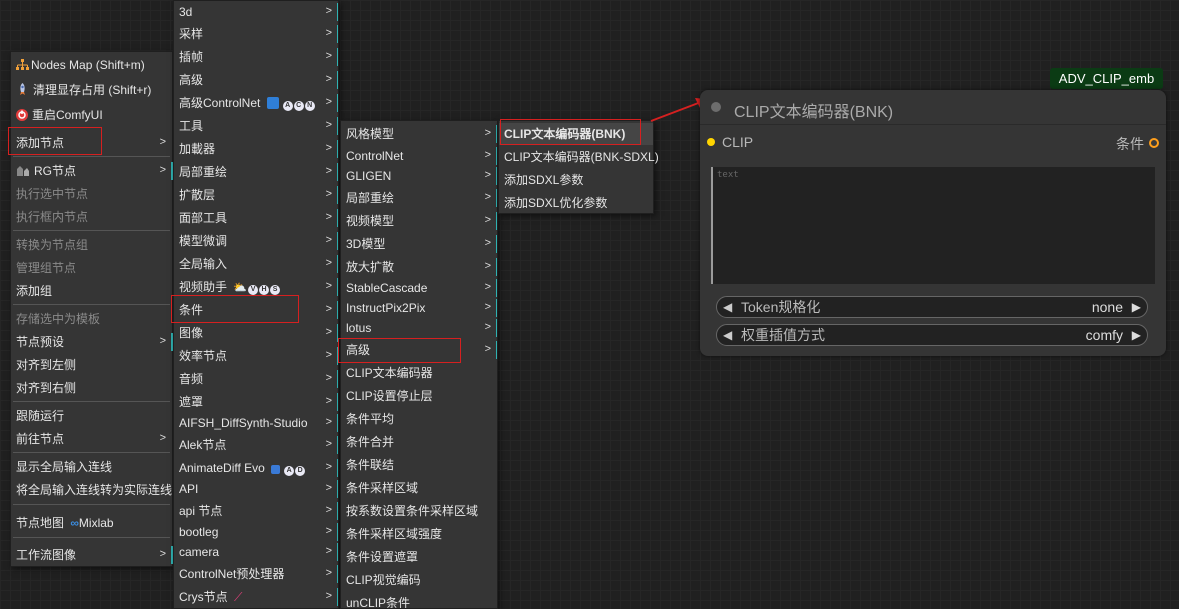 The image size is (1179, 609). What do you see at coordinates (738, 142) in the screenshot?
I see `input-clip-label: CLIP` at bounding box center [738, 142].